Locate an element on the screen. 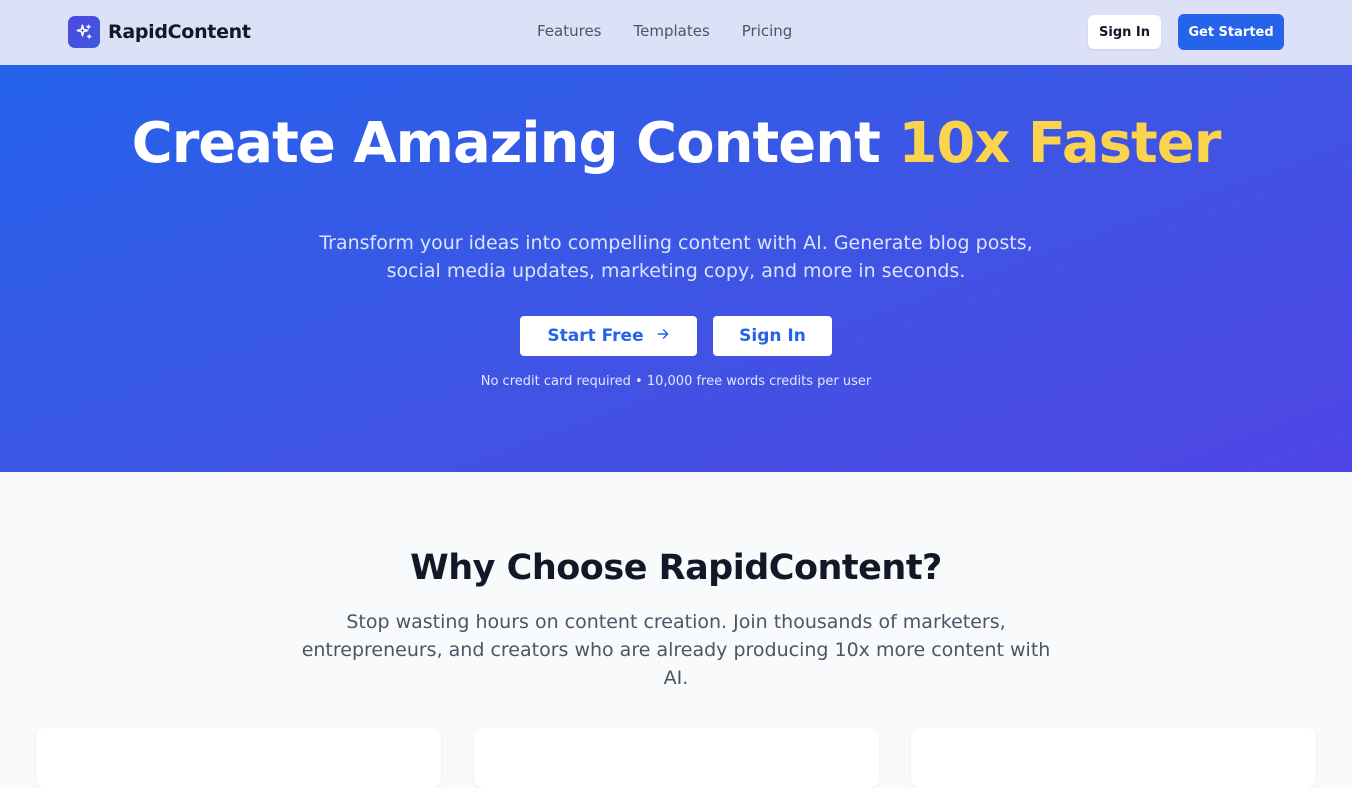 This screenshot has height=788, width=1352. nav-link-templates: Templates is located at coordinates (672, 31).